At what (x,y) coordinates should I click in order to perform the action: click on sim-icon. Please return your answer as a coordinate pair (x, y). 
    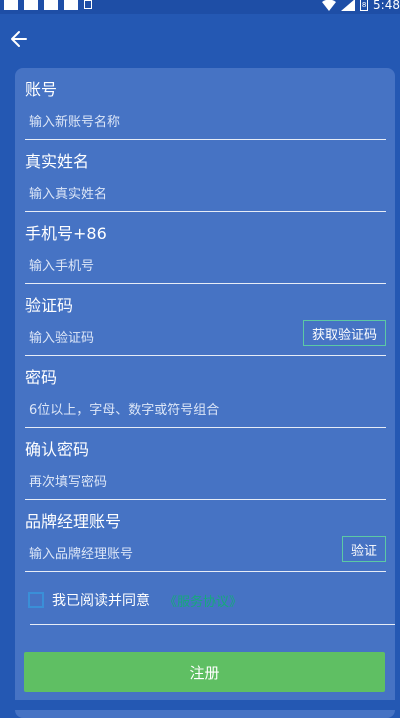
    Looking at the image, I should click on (88, 4).